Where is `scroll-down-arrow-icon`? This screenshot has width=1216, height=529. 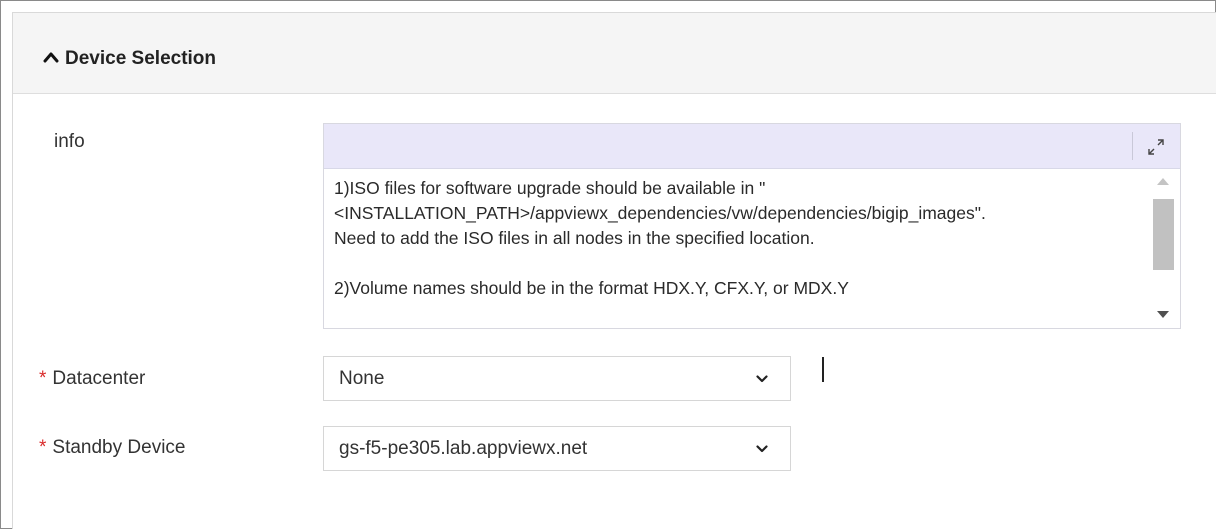
scroll-down-arrow-icon is located at coordinates (1163, 314).